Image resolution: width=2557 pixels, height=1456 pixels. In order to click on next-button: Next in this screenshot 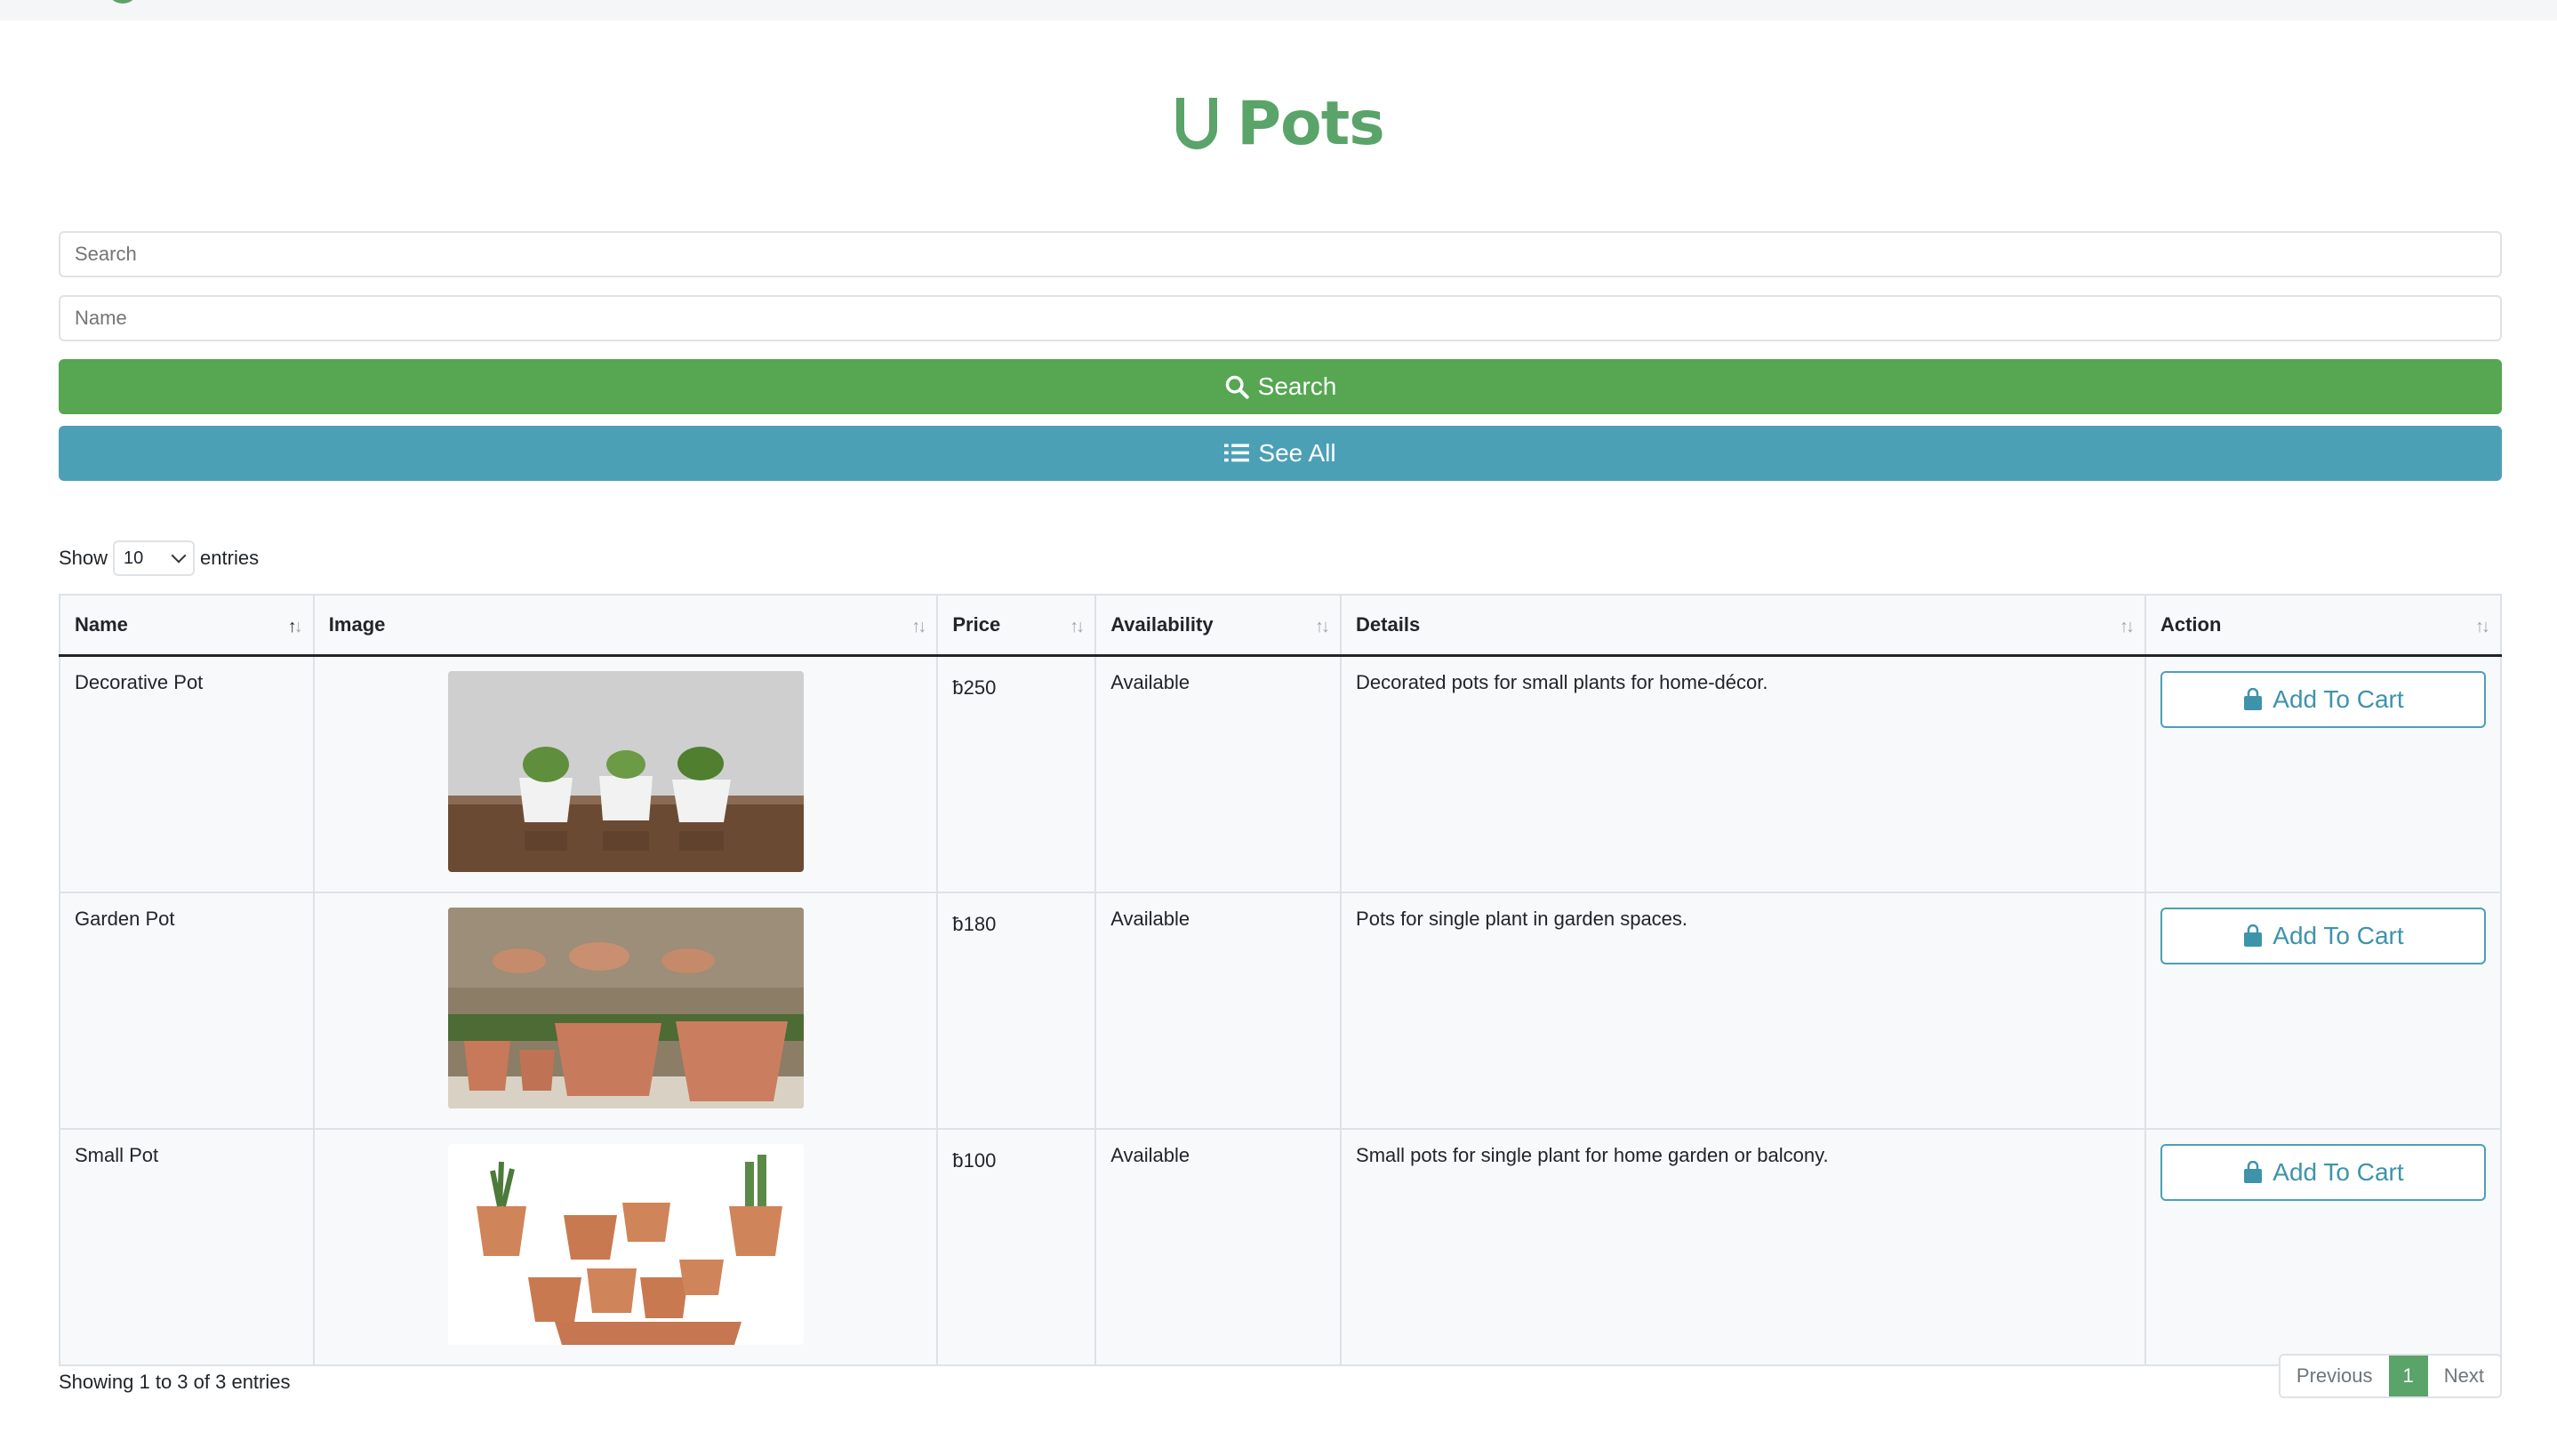, I will do `click(2463, 1376)`.